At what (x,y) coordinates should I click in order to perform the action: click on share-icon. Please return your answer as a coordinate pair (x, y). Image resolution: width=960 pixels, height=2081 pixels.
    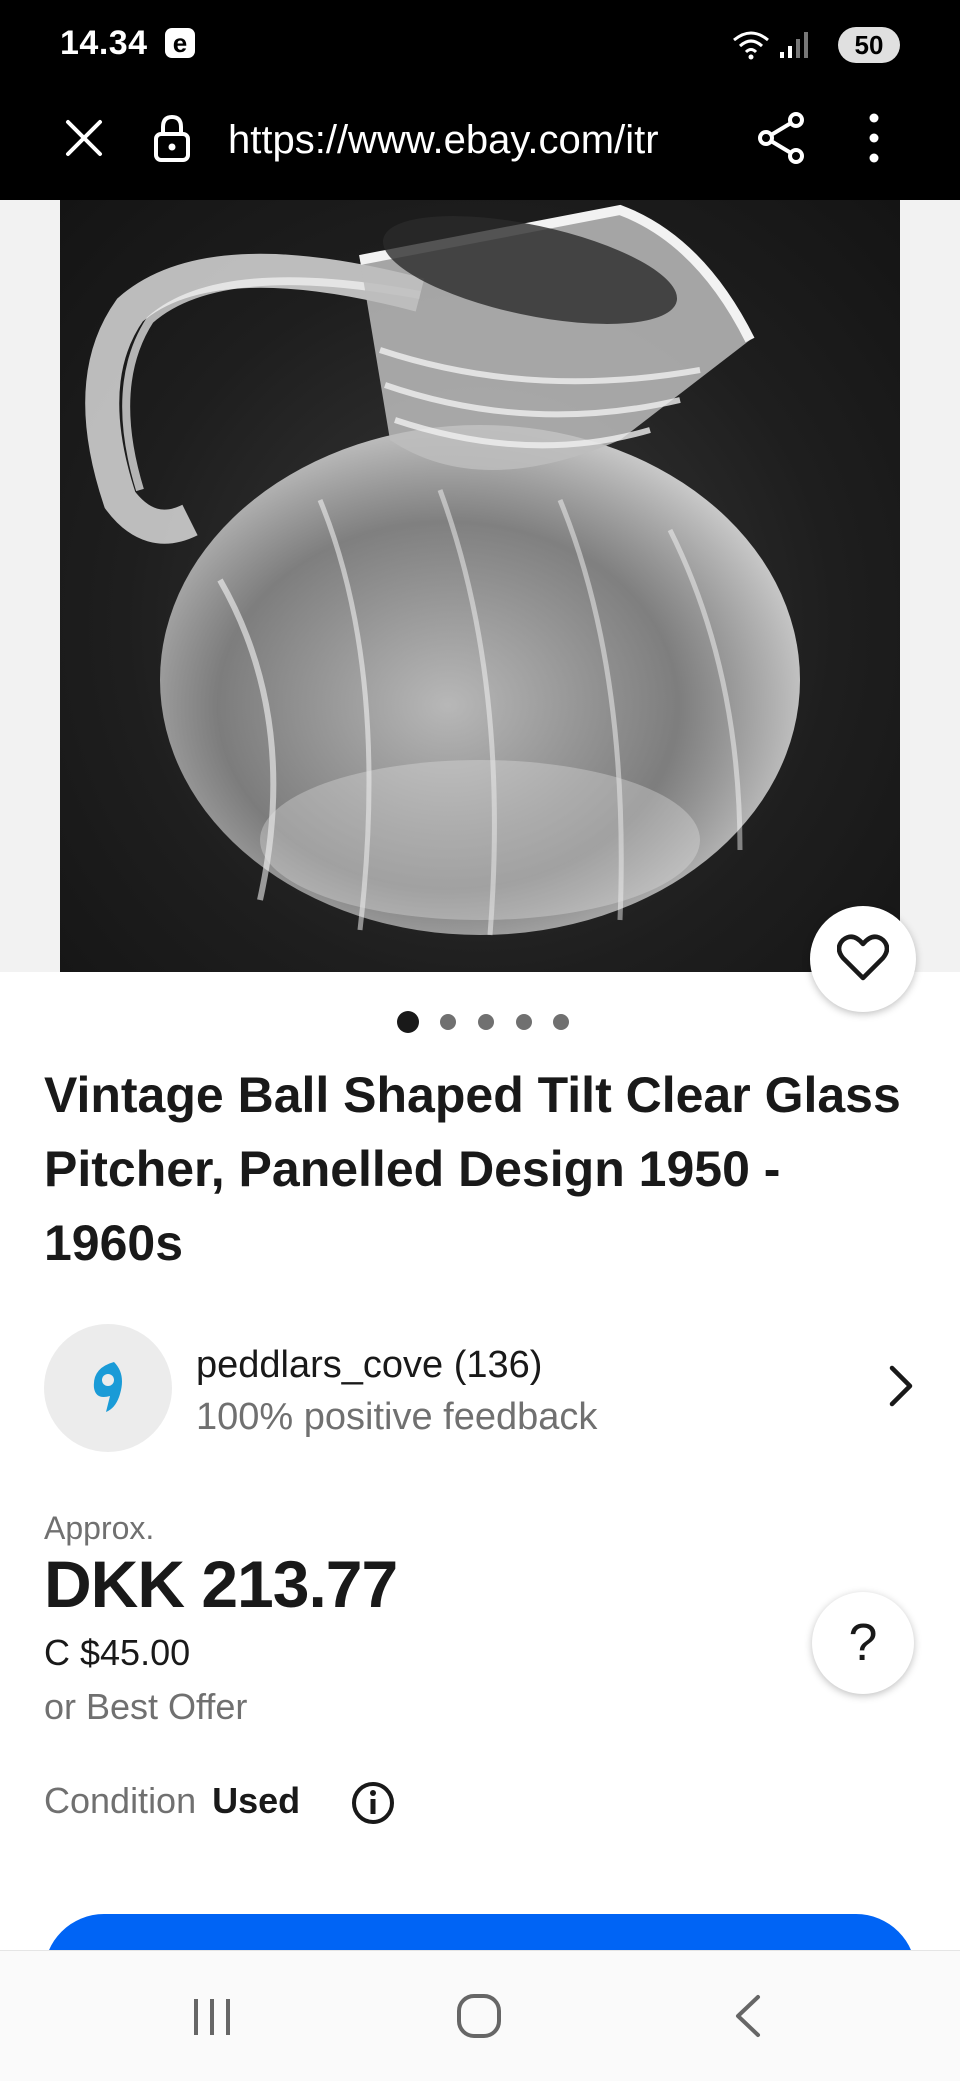
    Looking at the image, I should click on (782, 138).